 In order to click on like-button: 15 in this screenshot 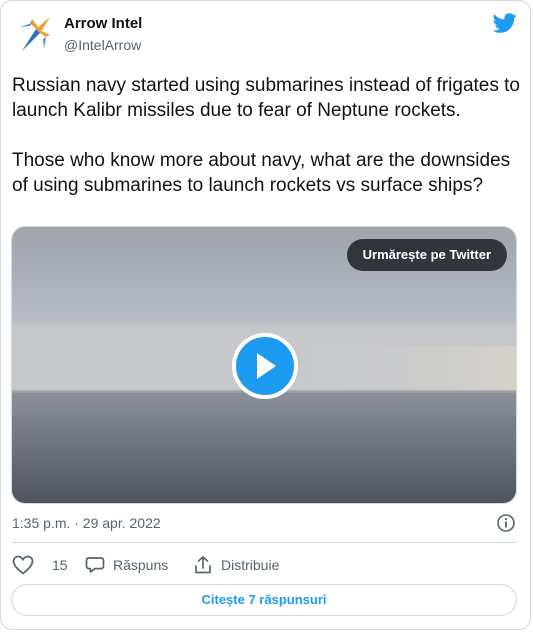, I will do `click(40, 565)`.